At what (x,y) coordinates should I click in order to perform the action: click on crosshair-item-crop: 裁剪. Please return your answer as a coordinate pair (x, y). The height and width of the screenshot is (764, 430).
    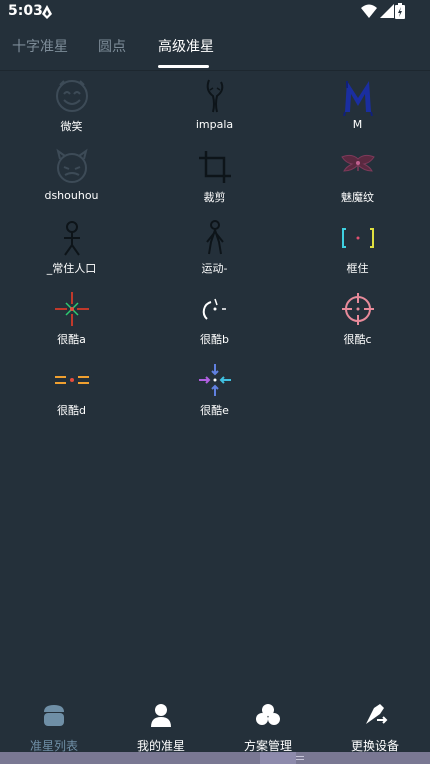
    Looking at the image, I should click on (214, 178).